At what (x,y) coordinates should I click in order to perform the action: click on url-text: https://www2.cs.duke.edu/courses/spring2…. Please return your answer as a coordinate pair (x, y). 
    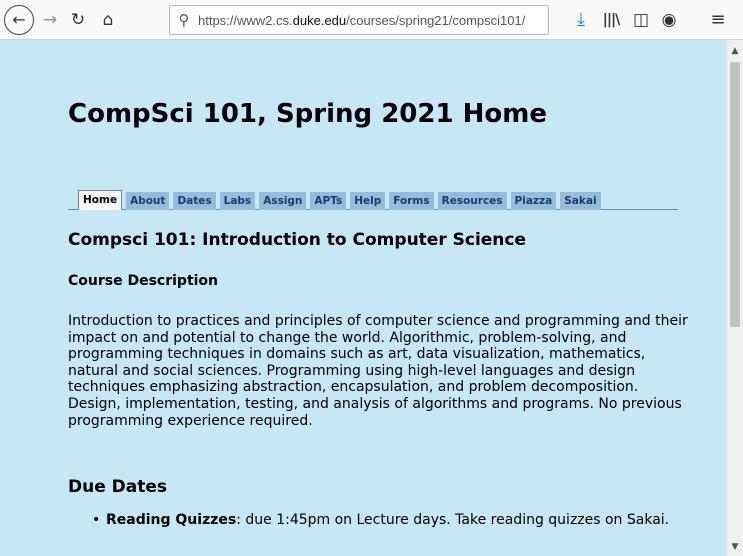
    Looking at the image, I should click on (361, 20).